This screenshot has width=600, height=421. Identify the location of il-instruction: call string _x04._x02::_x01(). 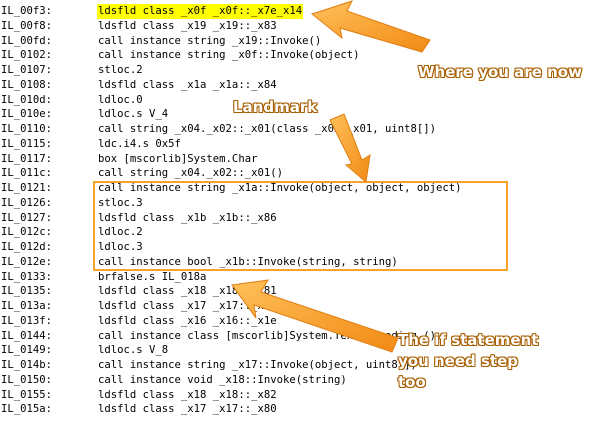
(190, 173).